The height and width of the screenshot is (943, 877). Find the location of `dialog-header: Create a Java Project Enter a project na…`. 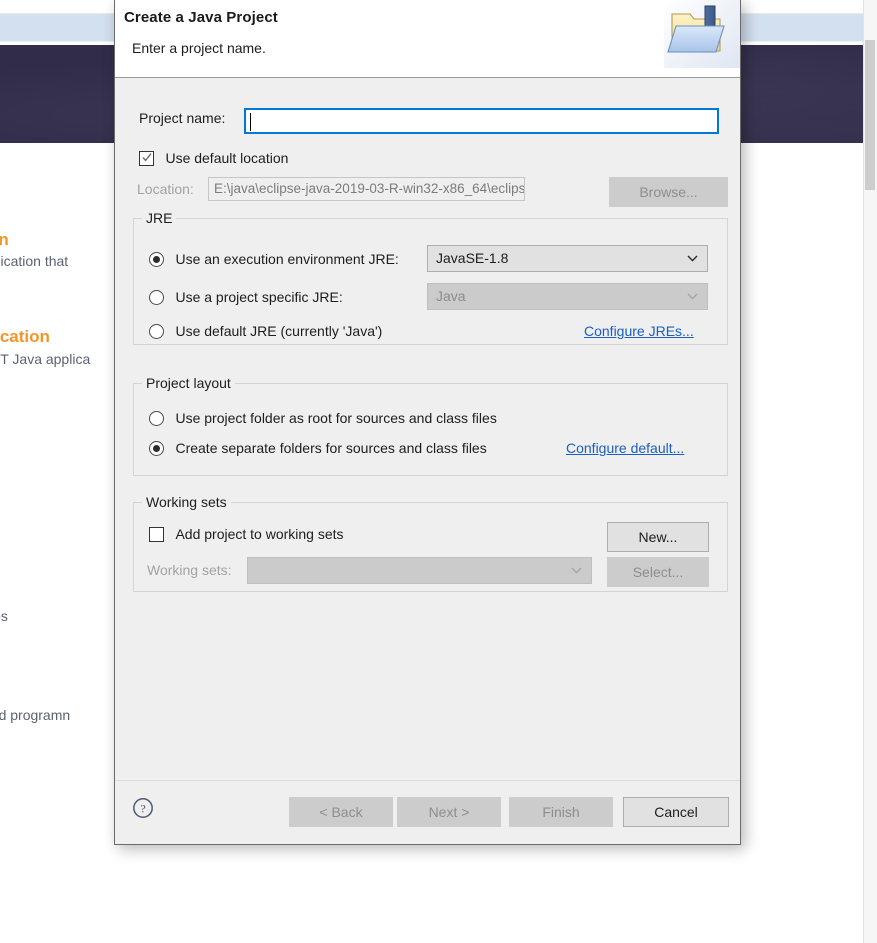

dialog-header: Create a Java Project Enter a project na… is located at coordinates (427, 39).